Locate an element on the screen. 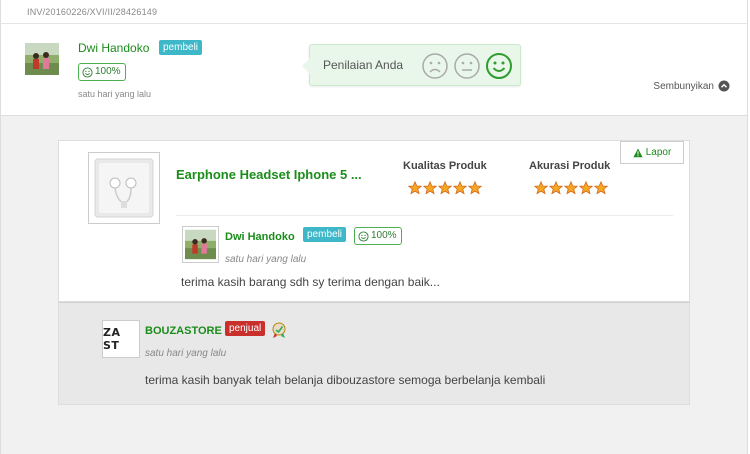 The image size is (750, 454). reputation-badge: 100% is located at coordinates (102, 72).